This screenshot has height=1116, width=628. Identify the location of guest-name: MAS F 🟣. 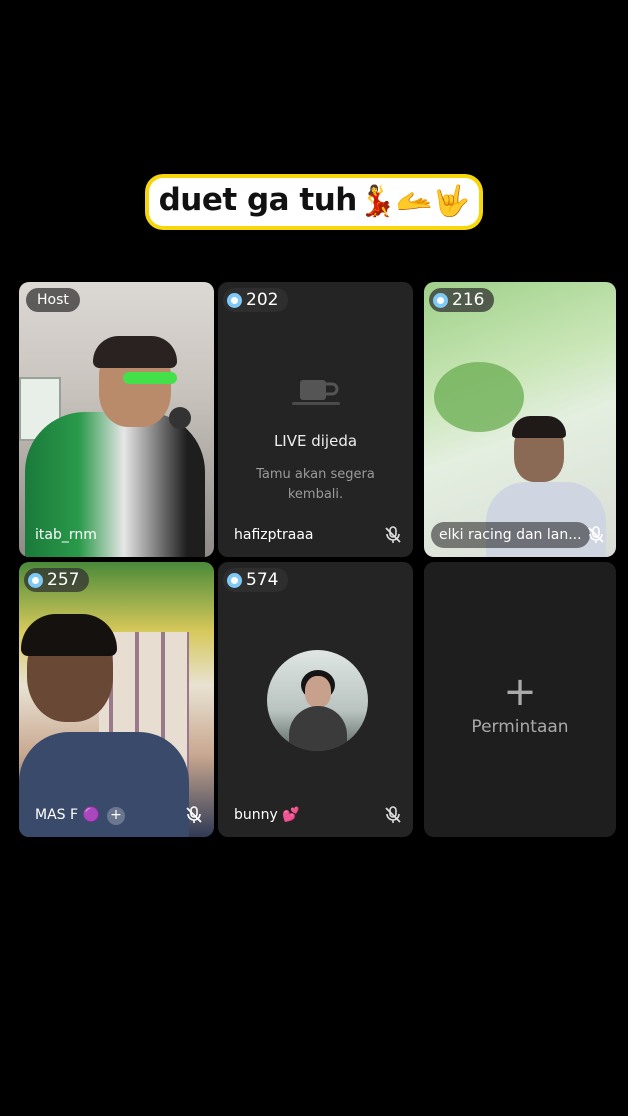
(67, 815).